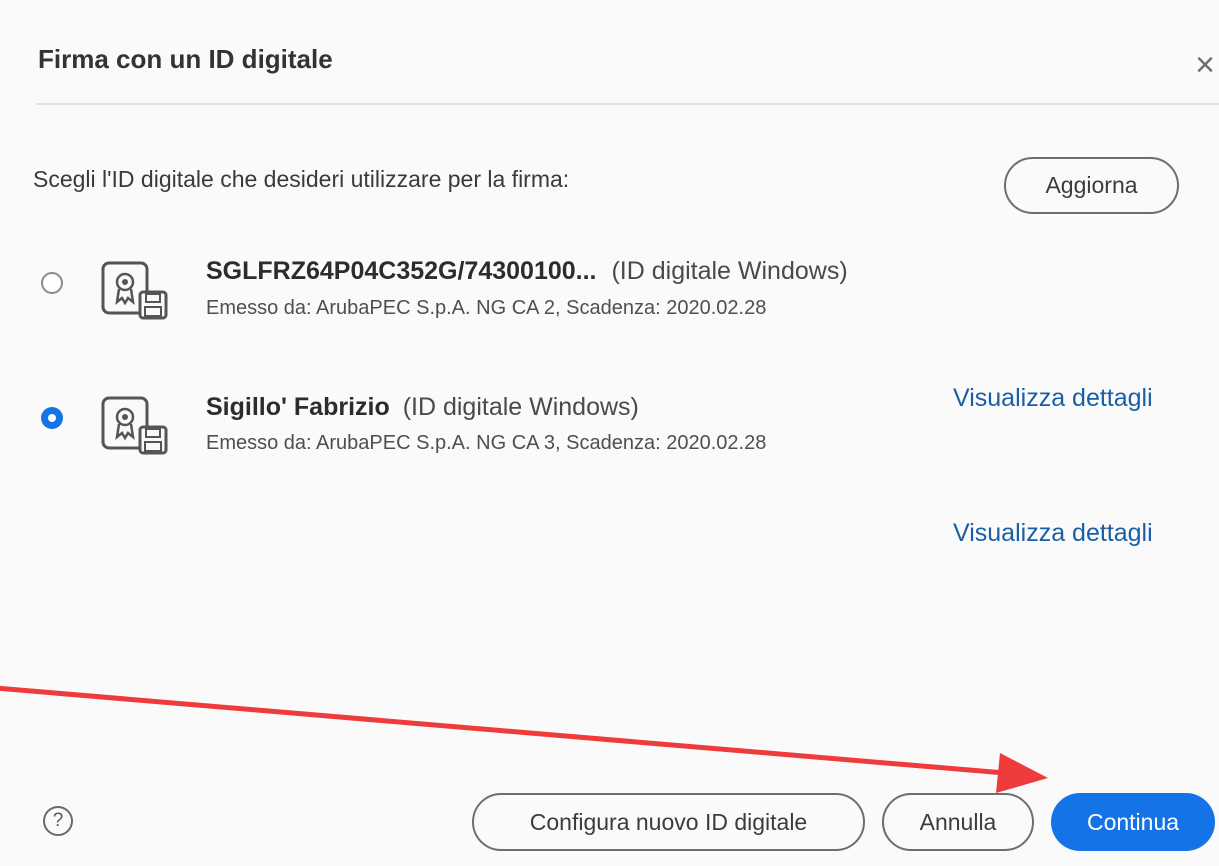 The width and height of the screenshot is (1219, 866). Describe the element at coordinates (298, 407) in the screenshot. I see `digital-id-name: Sigillo' Fabrizio` at that location.